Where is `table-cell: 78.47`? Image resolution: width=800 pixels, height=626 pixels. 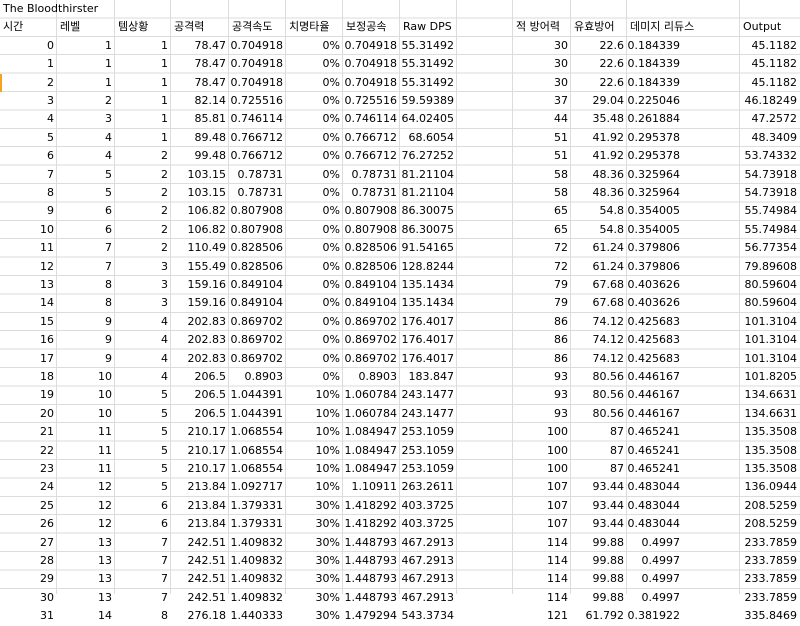
table-cell: 78.47 is located at coordinates (200, 64).